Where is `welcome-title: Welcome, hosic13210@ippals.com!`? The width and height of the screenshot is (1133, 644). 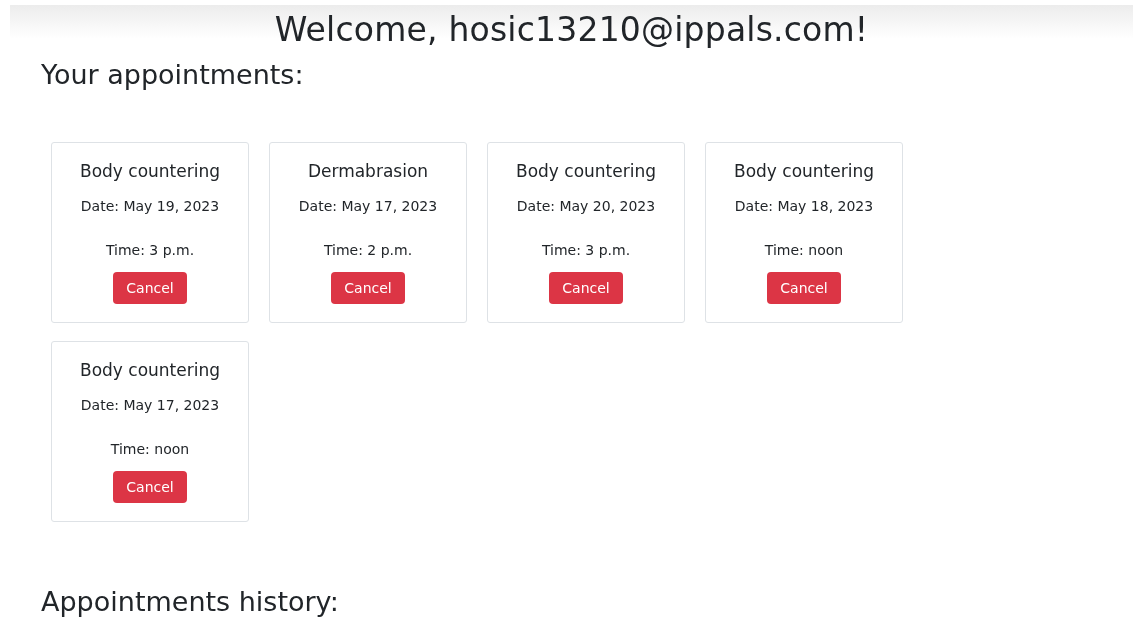 welcome-title: Welcome, hosic13210@ippals.com! is located at coordinates (571, 29).